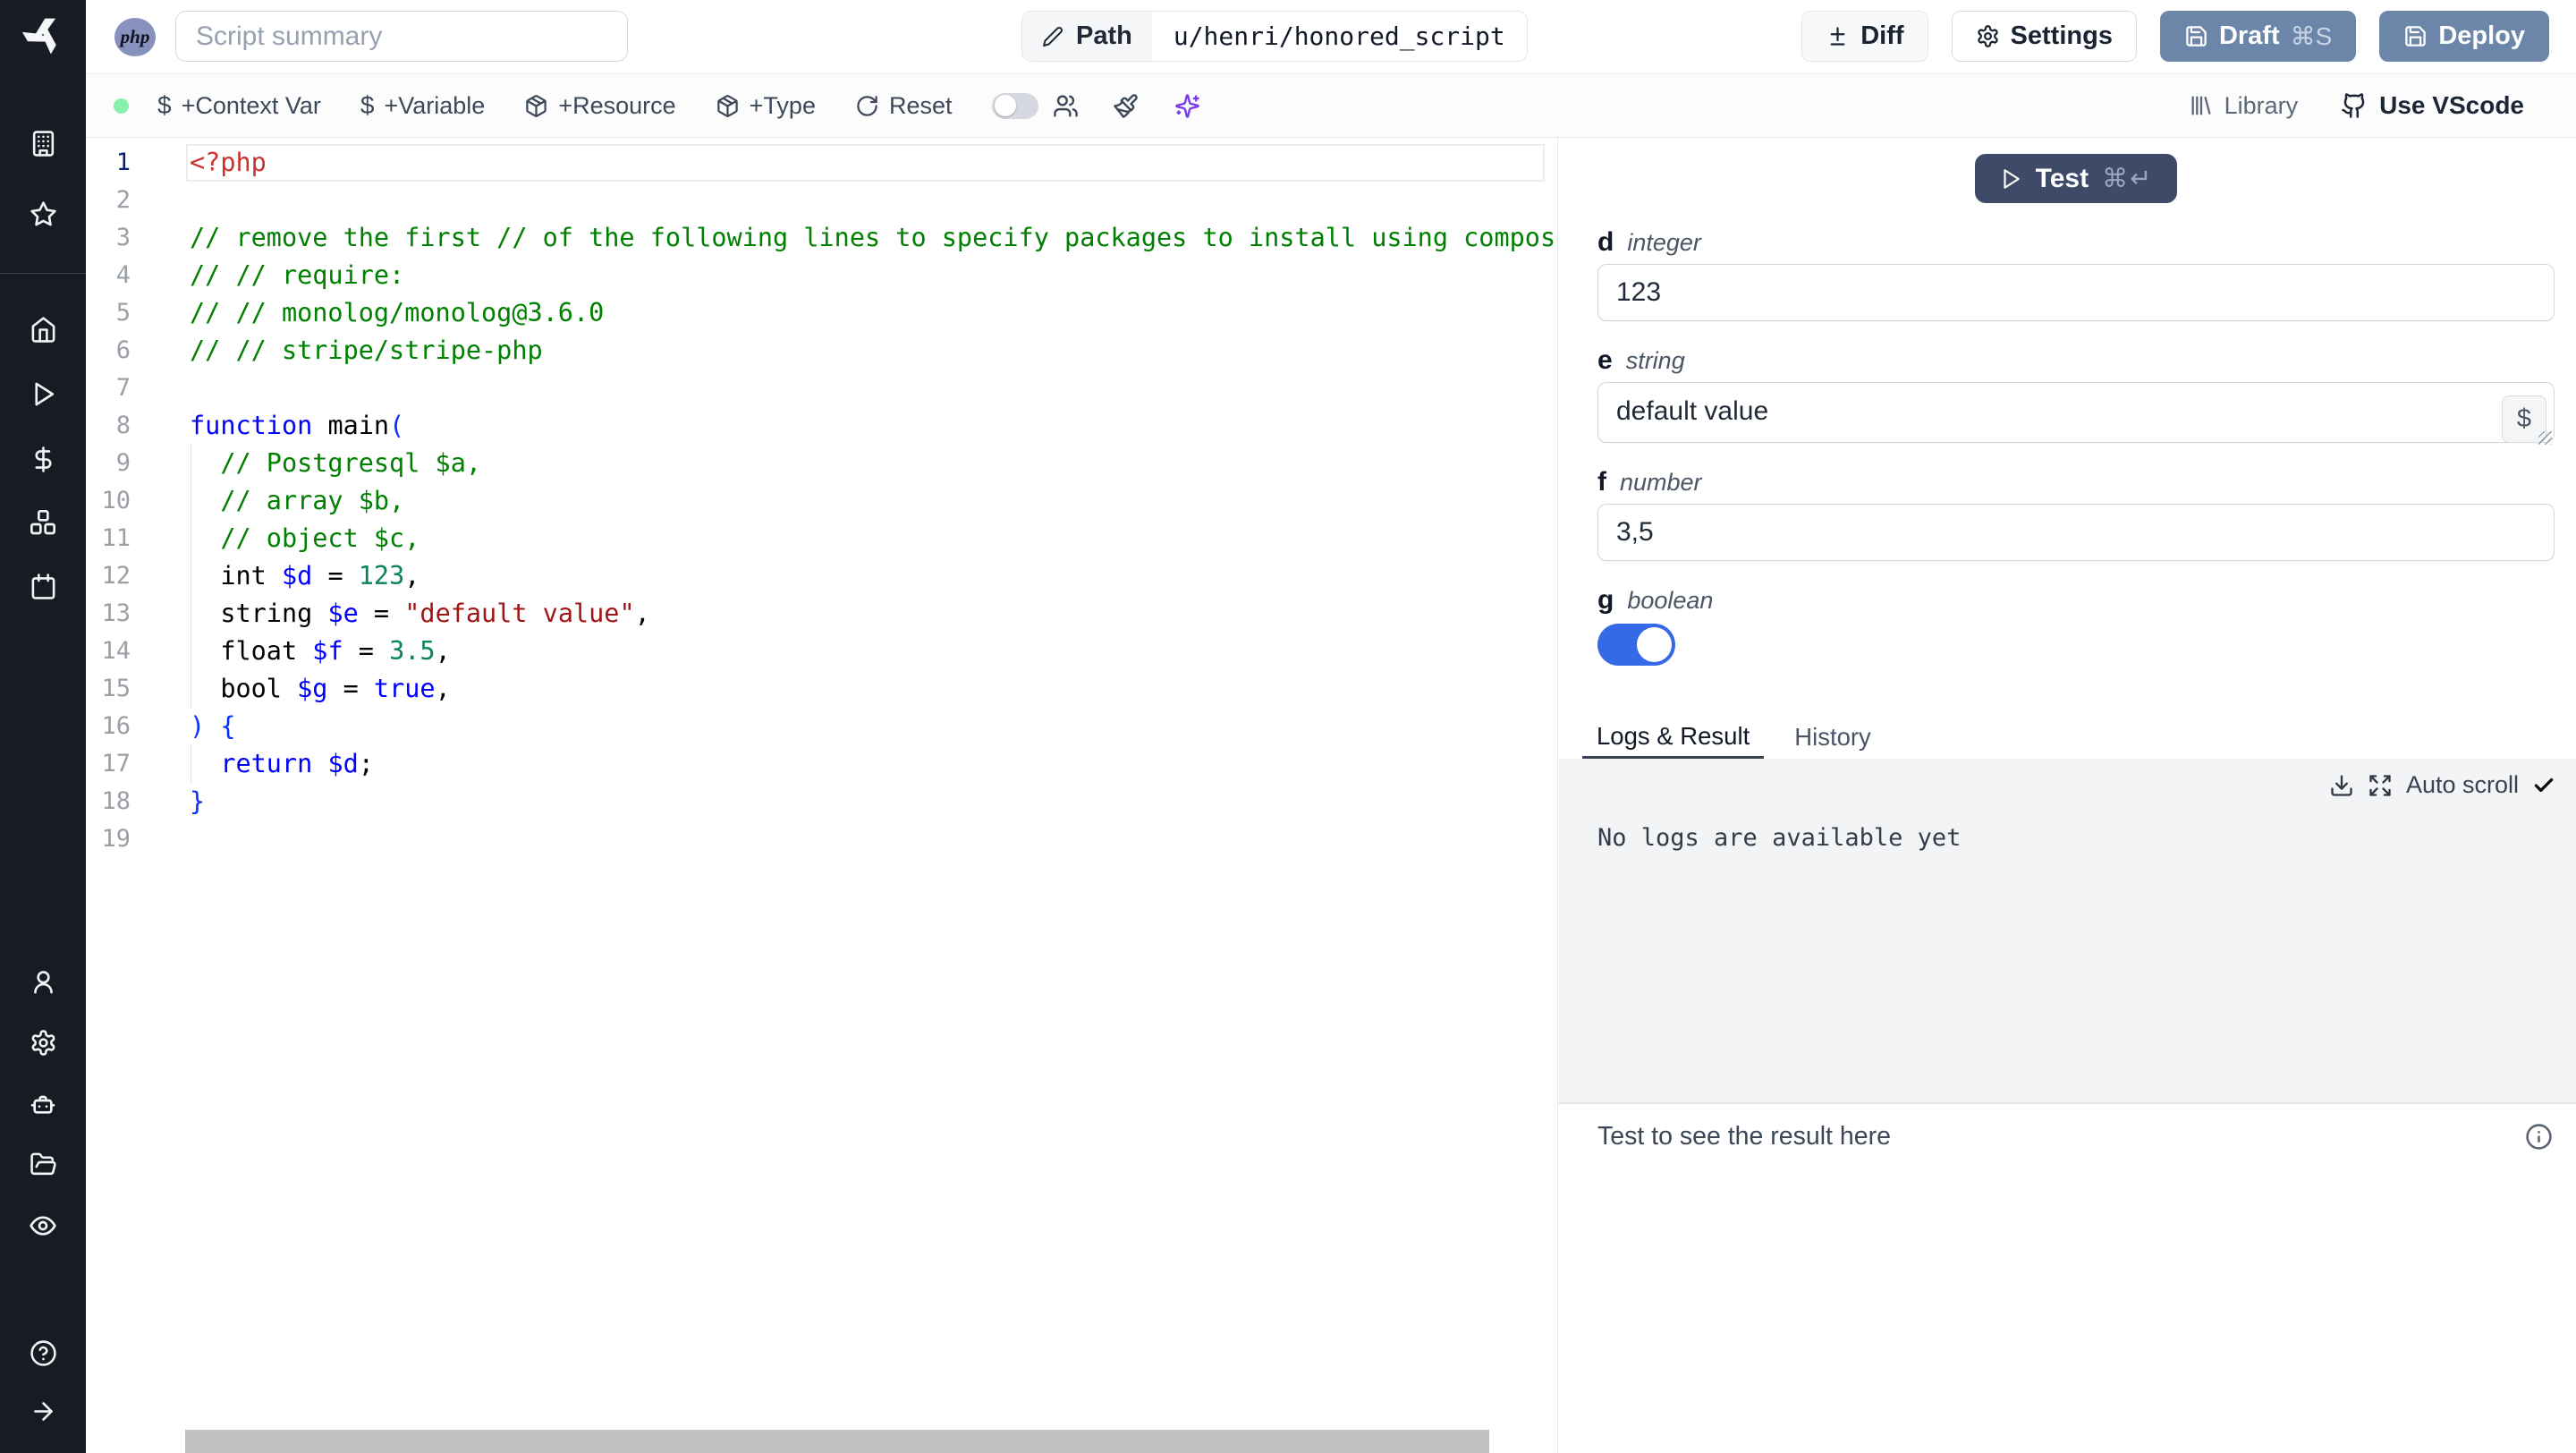  Describe the element at coordinates (2354, 105) in the screenshot. I see `github-octocat-icon` at that location.